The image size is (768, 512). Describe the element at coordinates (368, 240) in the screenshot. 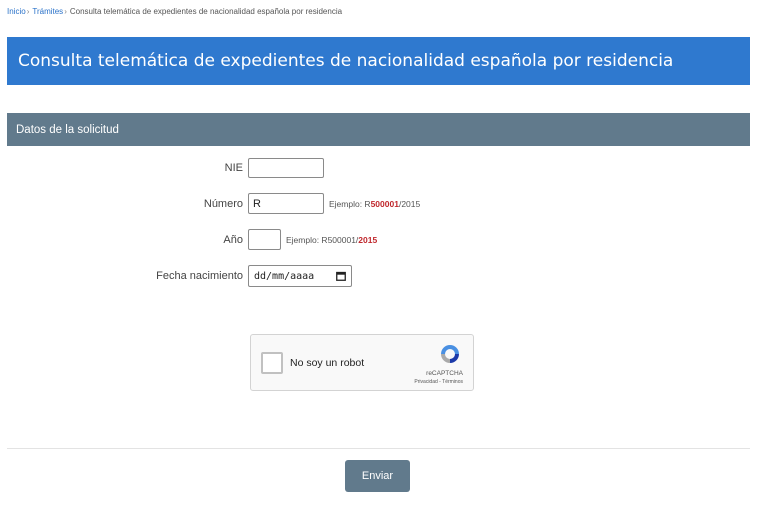

I see `anio-hint-highlight: 2015` at that location.